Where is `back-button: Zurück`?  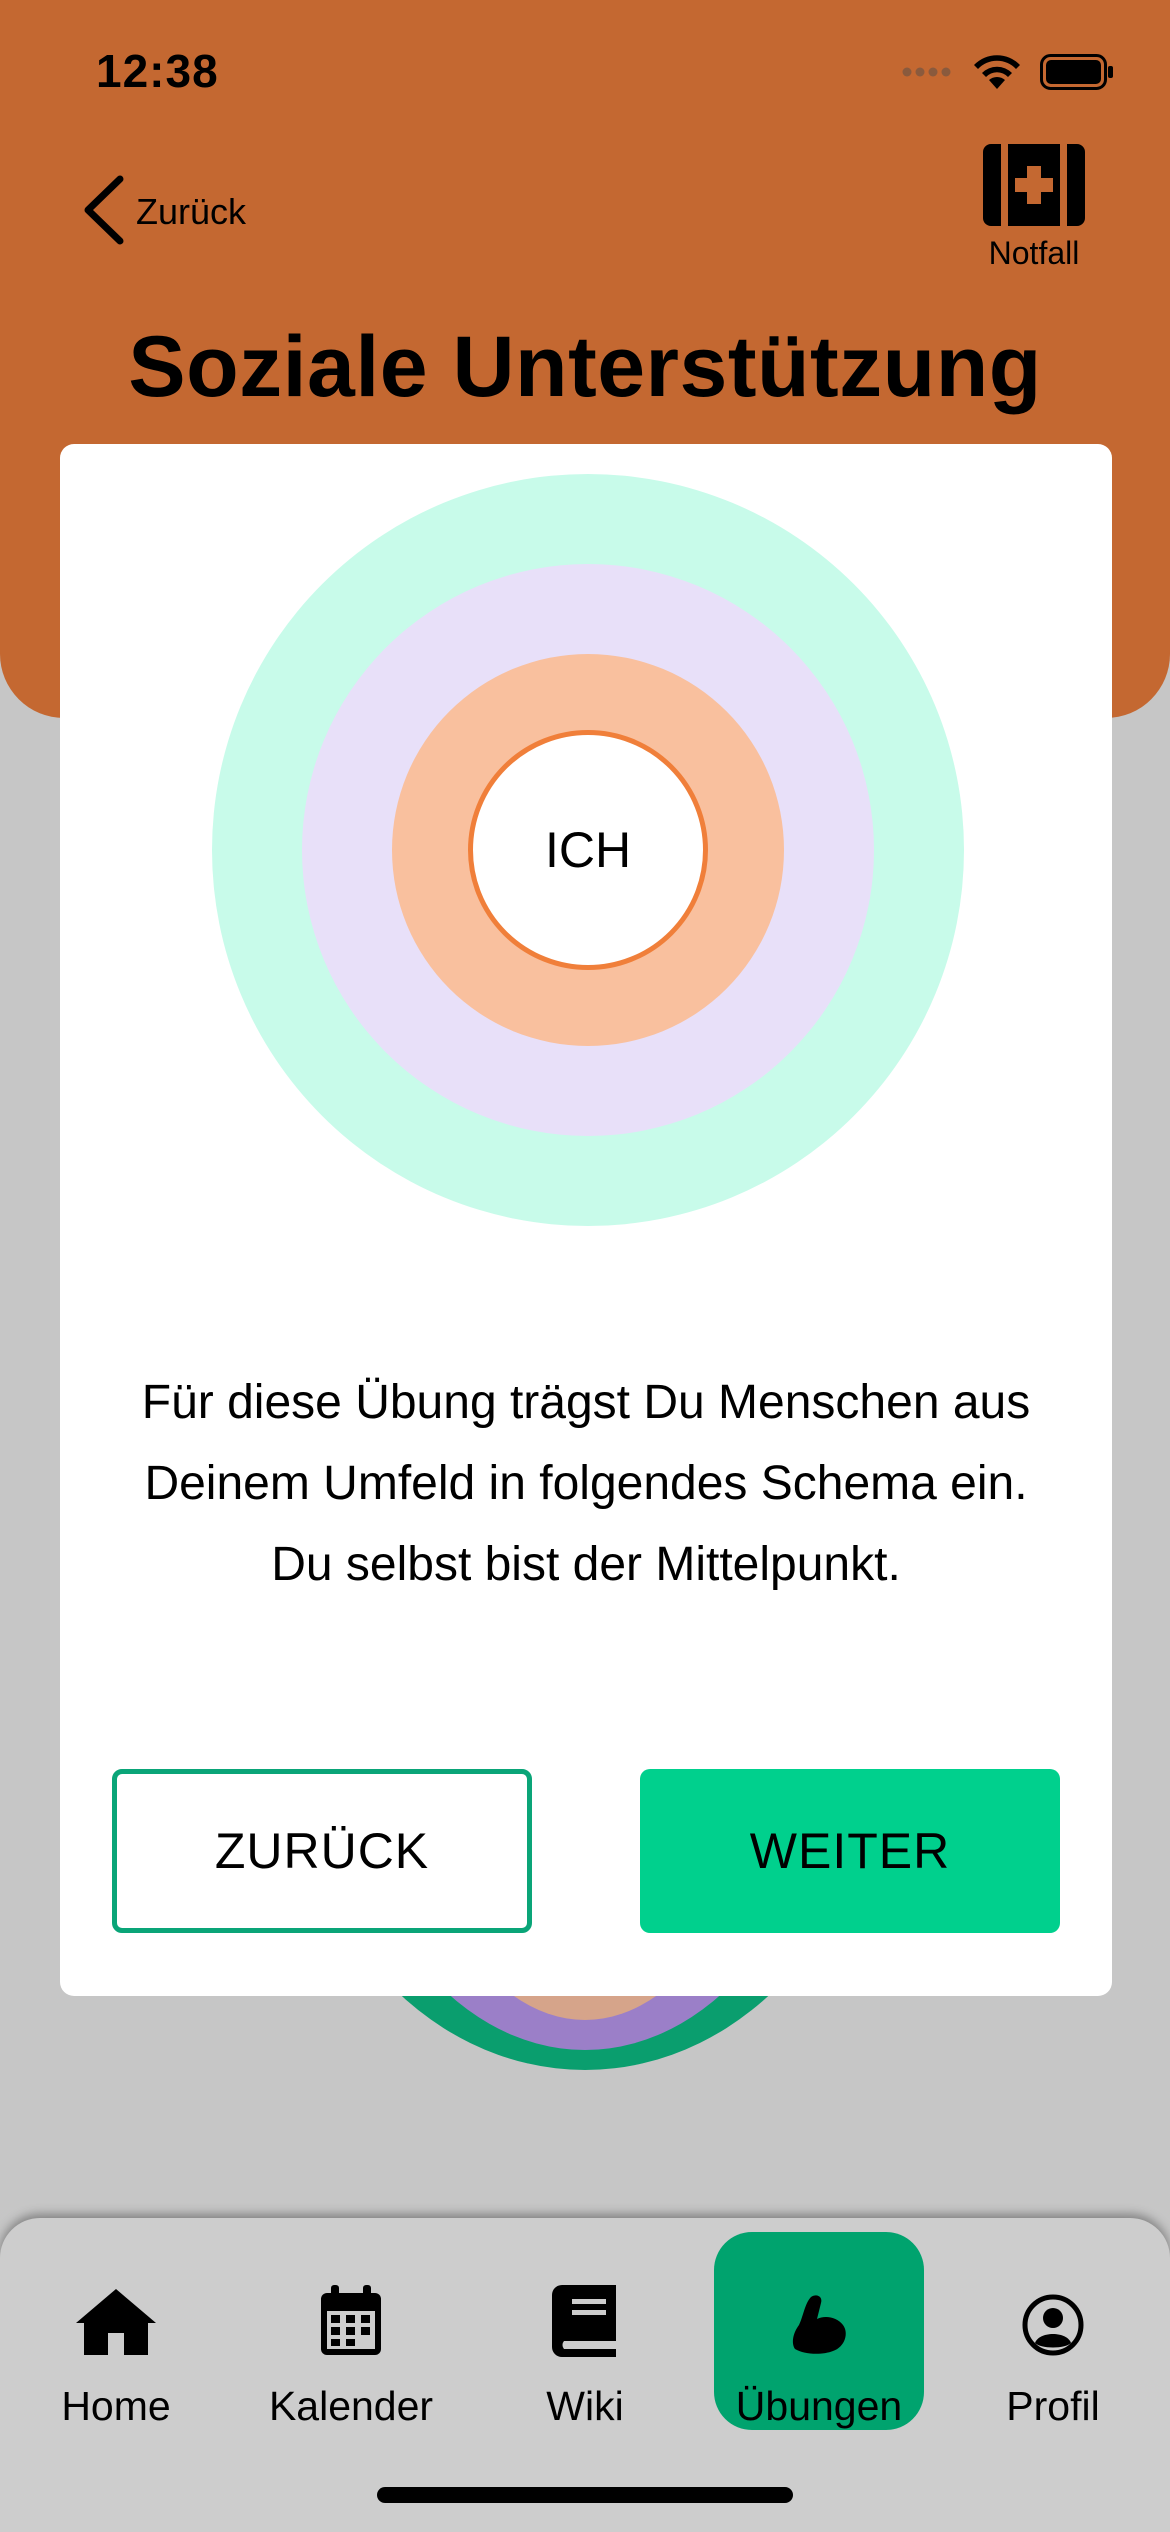
back-button: Zurück is located at coordinates (163, 212).